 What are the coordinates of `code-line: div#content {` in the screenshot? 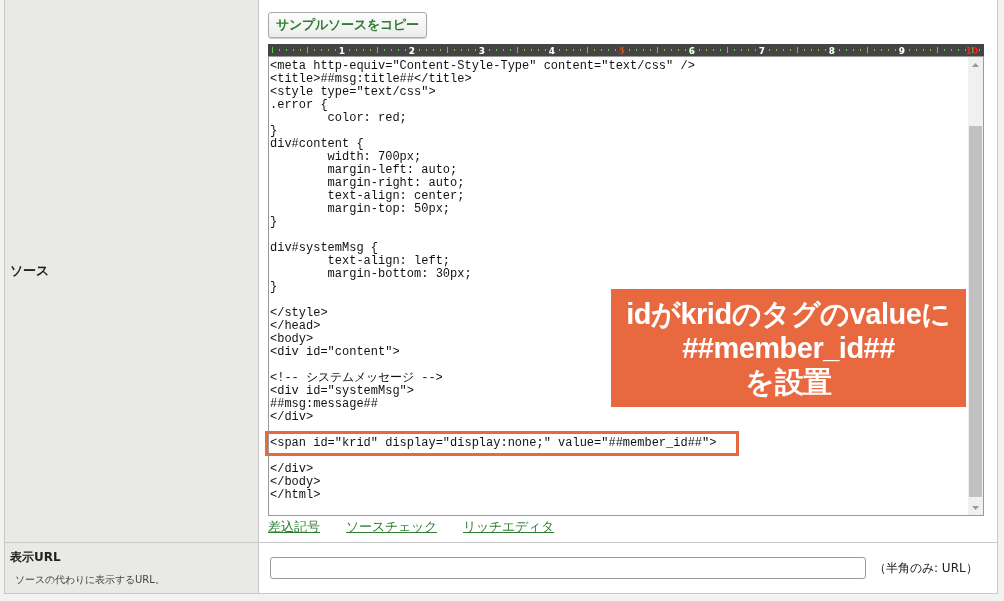 It's located at (317, 144).